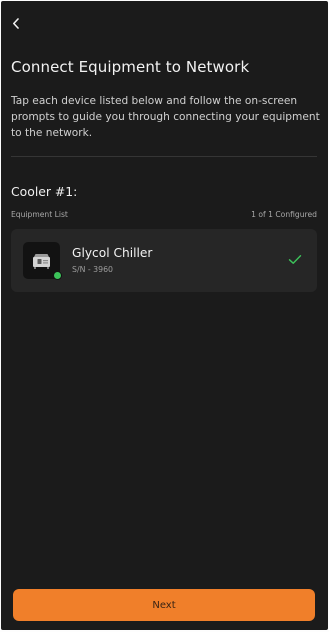  I want to click on online-status-dot, so click(57, 275).